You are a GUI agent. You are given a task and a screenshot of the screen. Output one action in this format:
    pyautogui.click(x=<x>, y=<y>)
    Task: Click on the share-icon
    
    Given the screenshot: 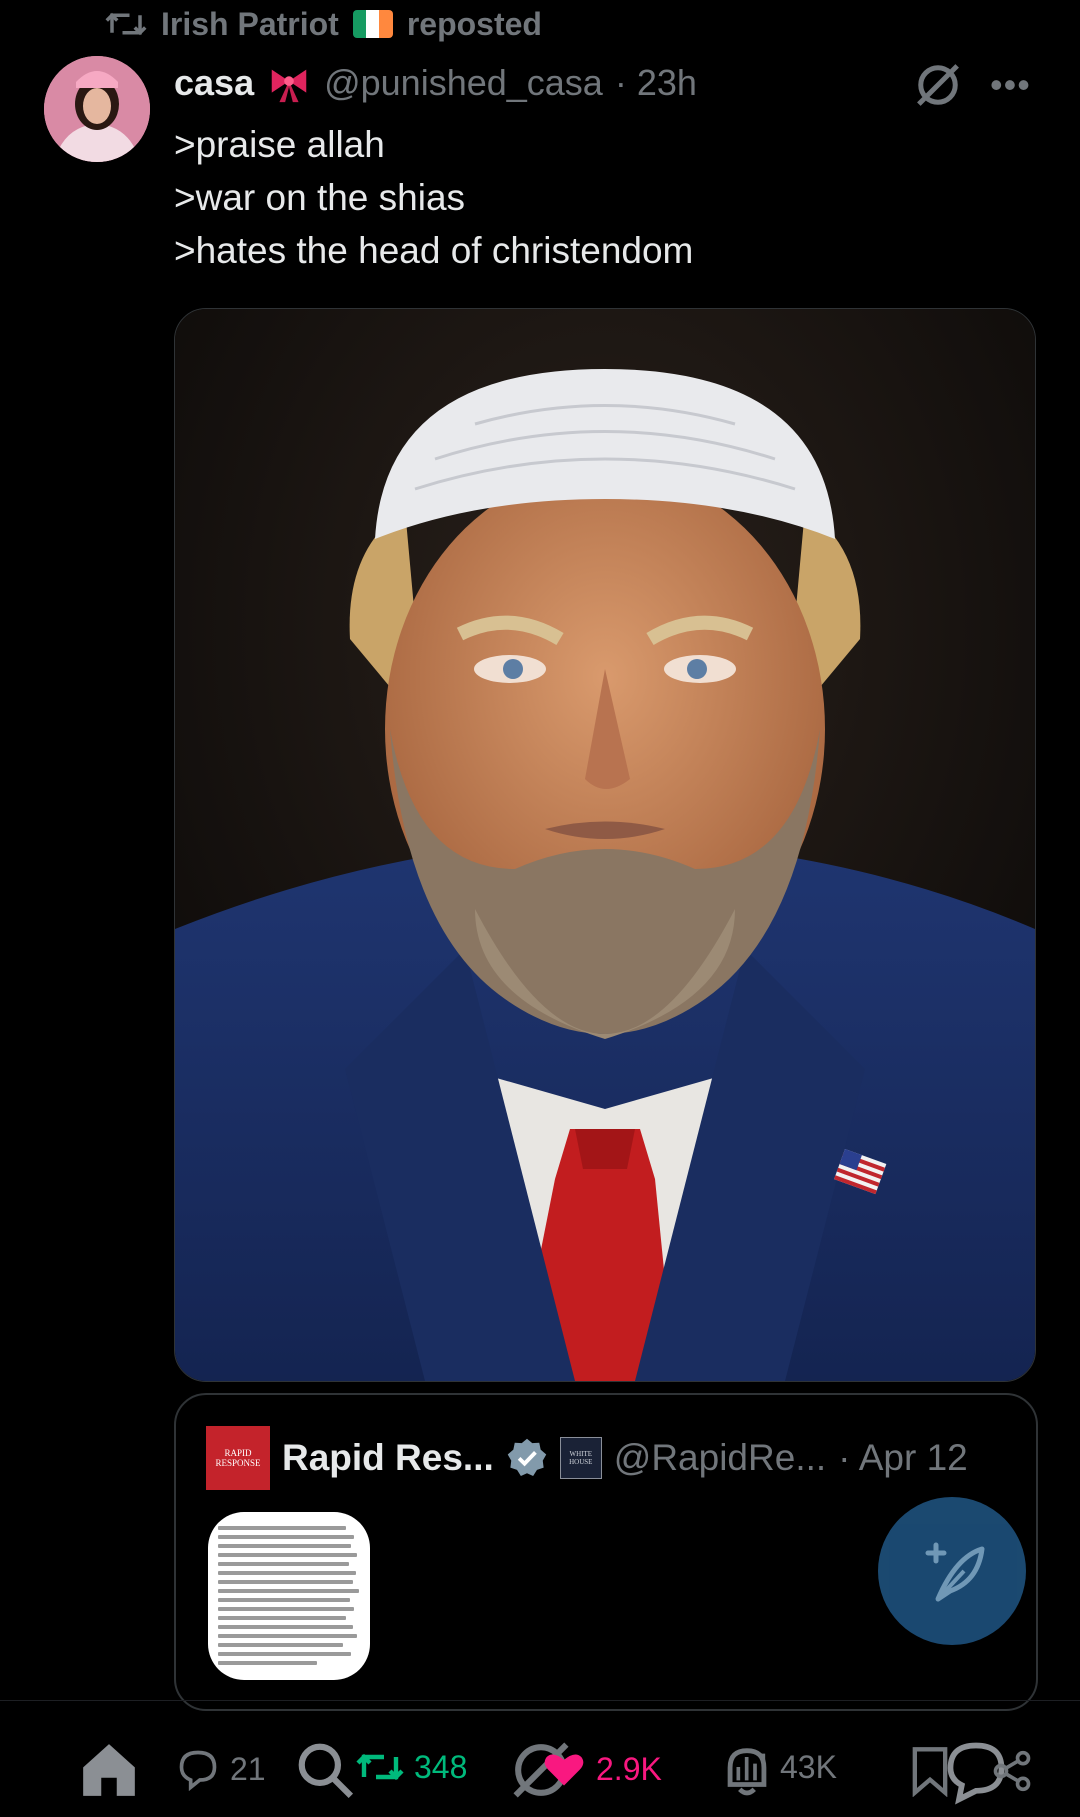 What is the action you would take?
    pyautogui.click(x=1012, y=1771)
    